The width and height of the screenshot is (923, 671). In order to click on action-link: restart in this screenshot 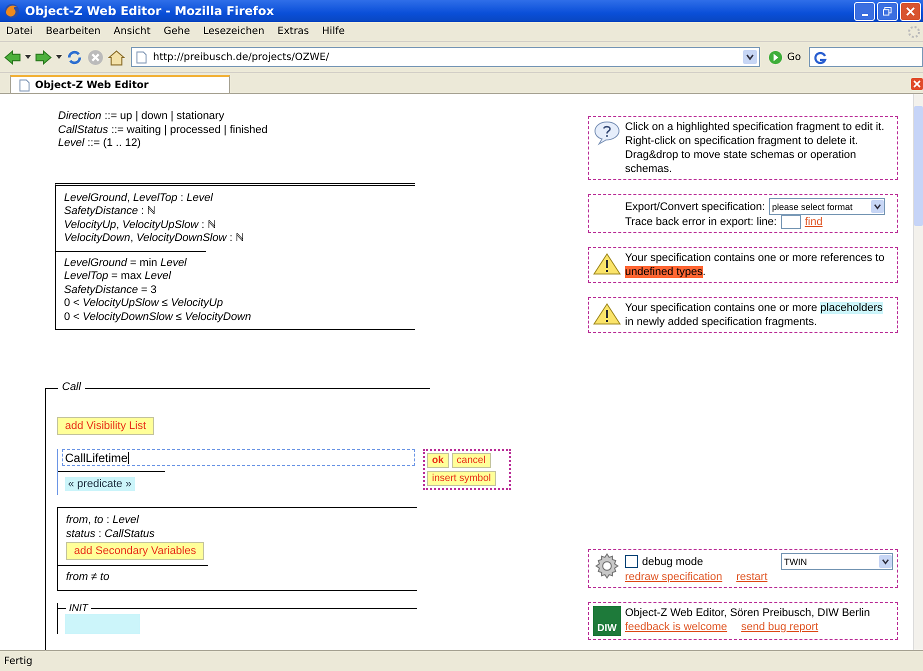, I will do `click(752, 577)`.